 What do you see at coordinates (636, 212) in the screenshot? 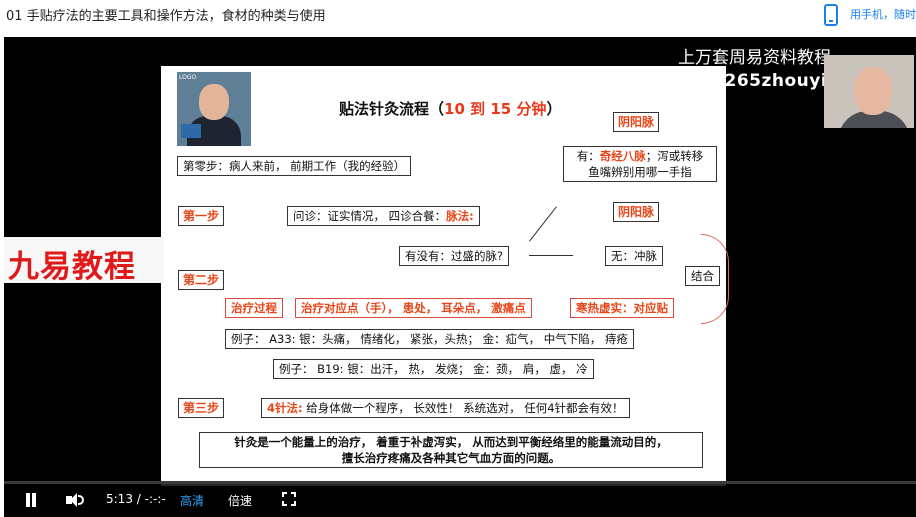
I see `yinyang-label-mid: 阴阳脉` at bounding box center [636, 212].